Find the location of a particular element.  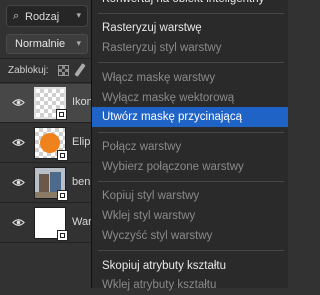

layer-row: Ikon is located at coordinates (48, 103).